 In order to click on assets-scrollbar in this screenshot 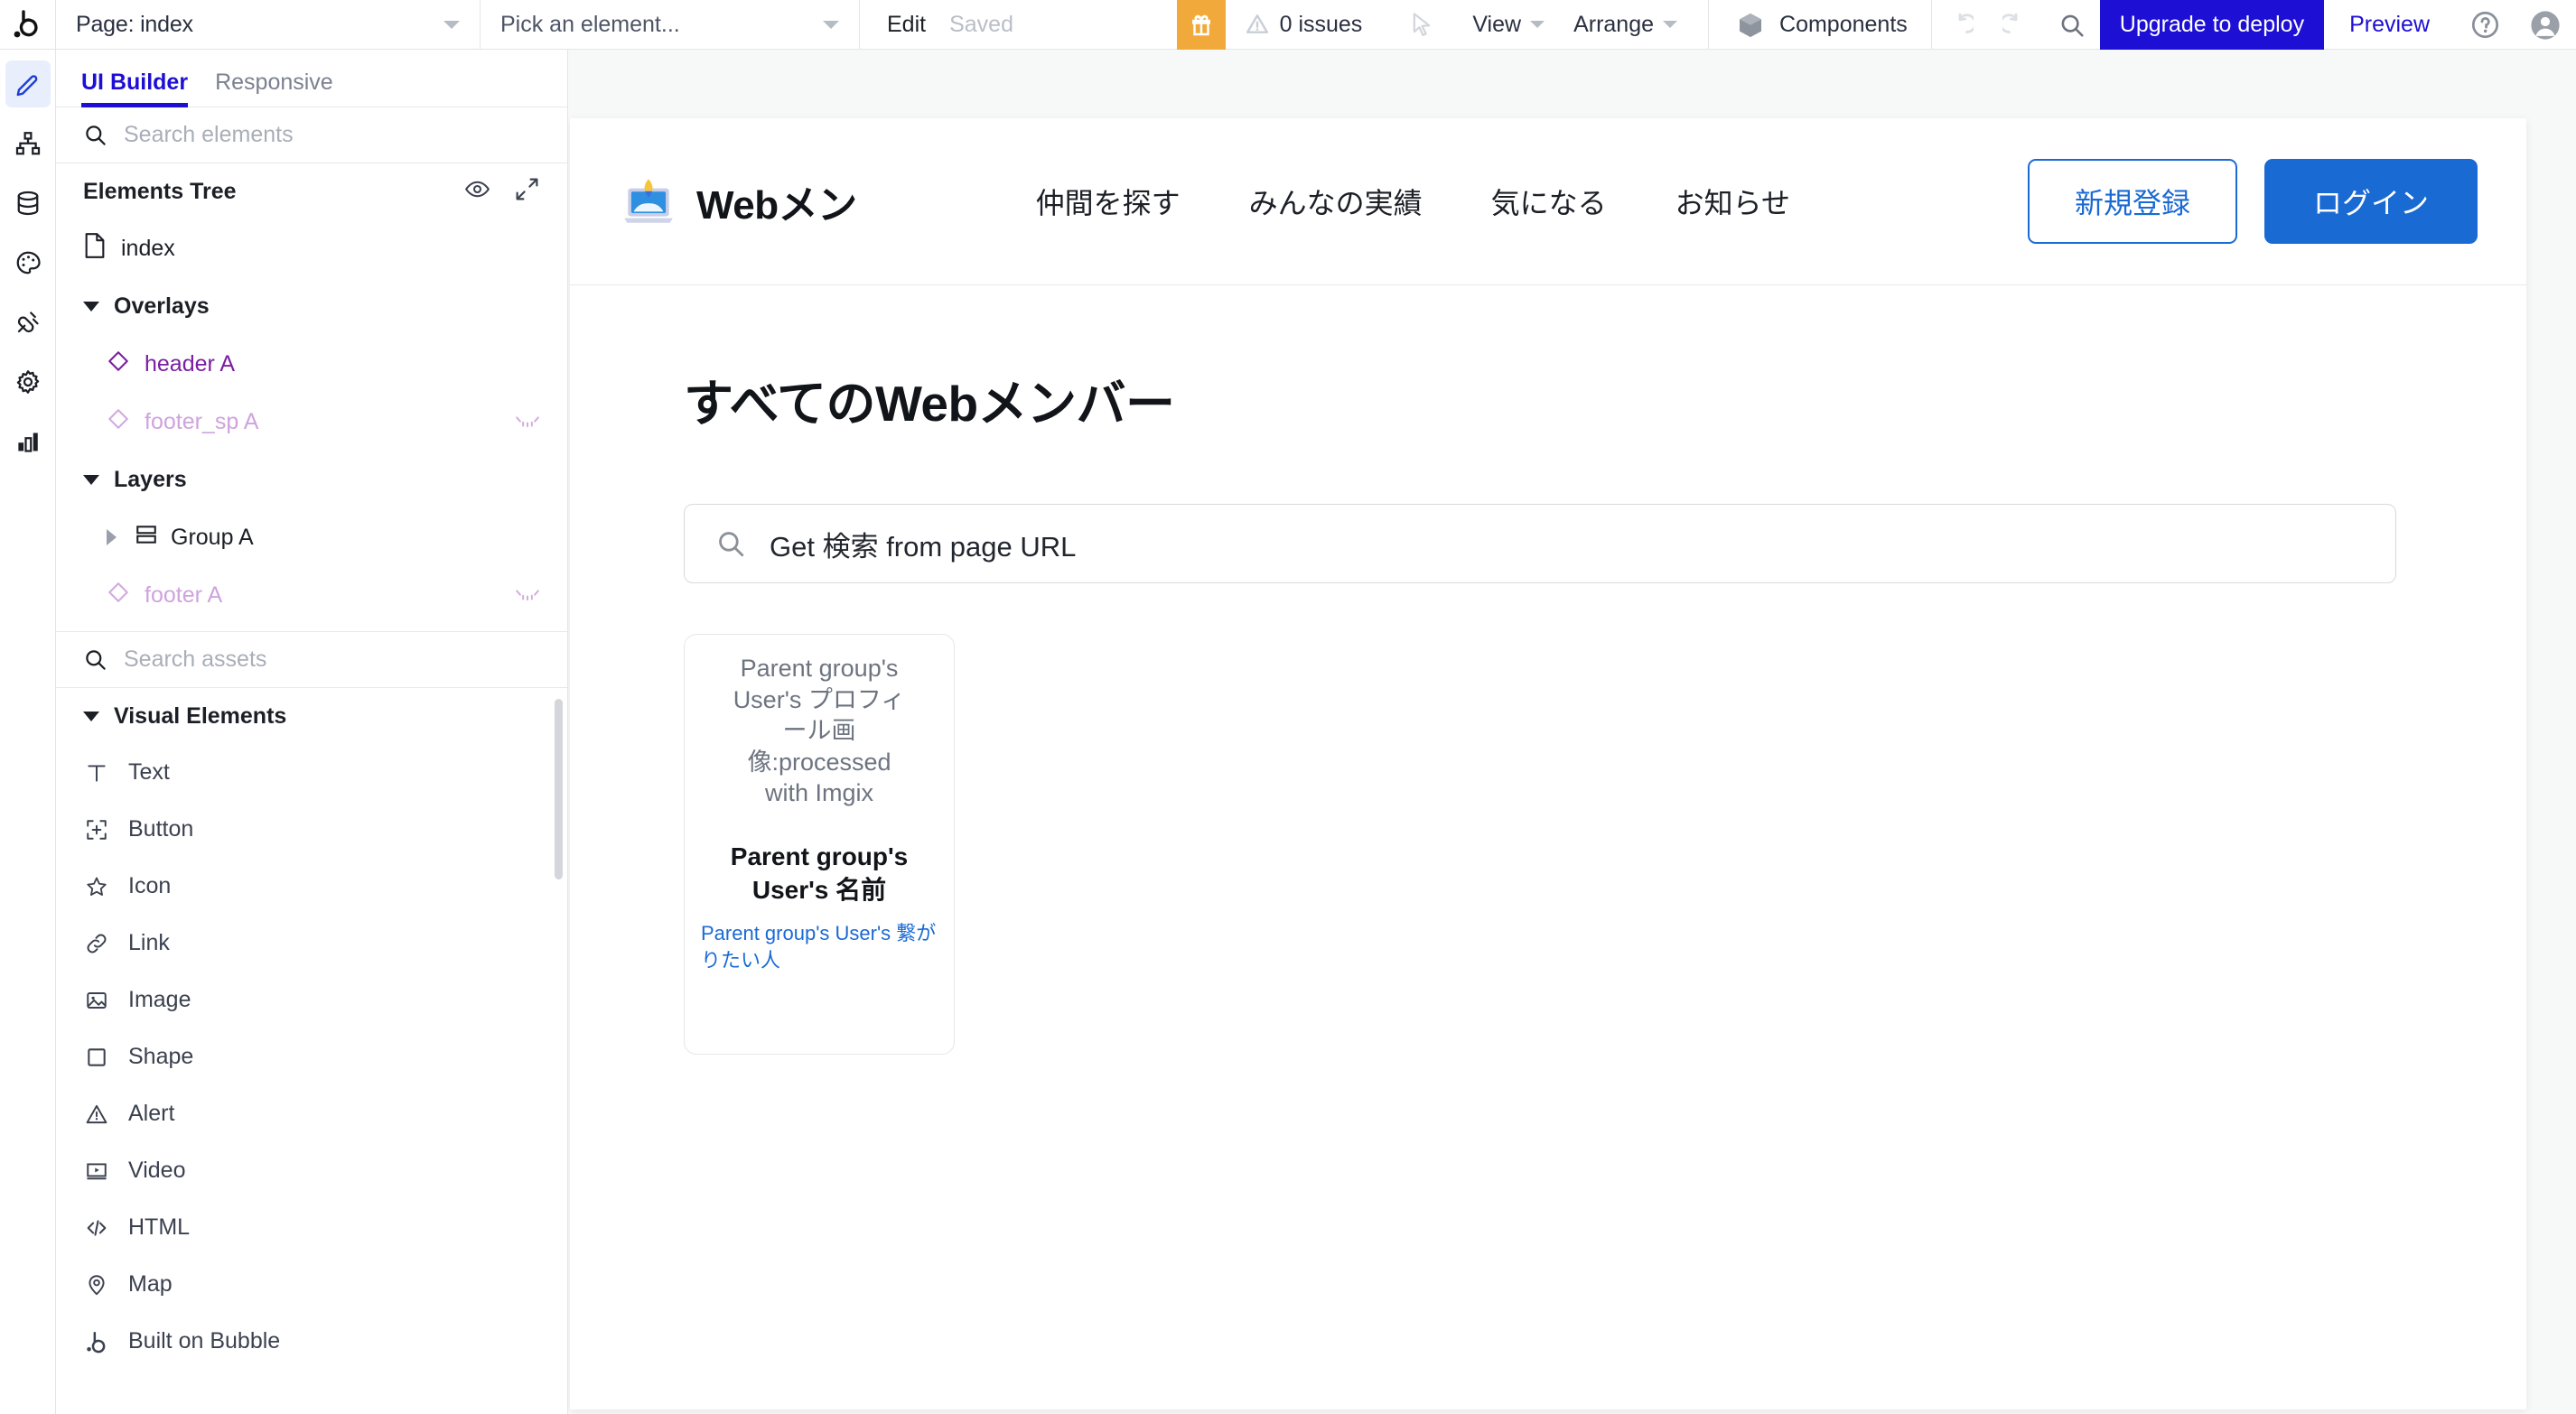, I will do `click(559, 789)`.